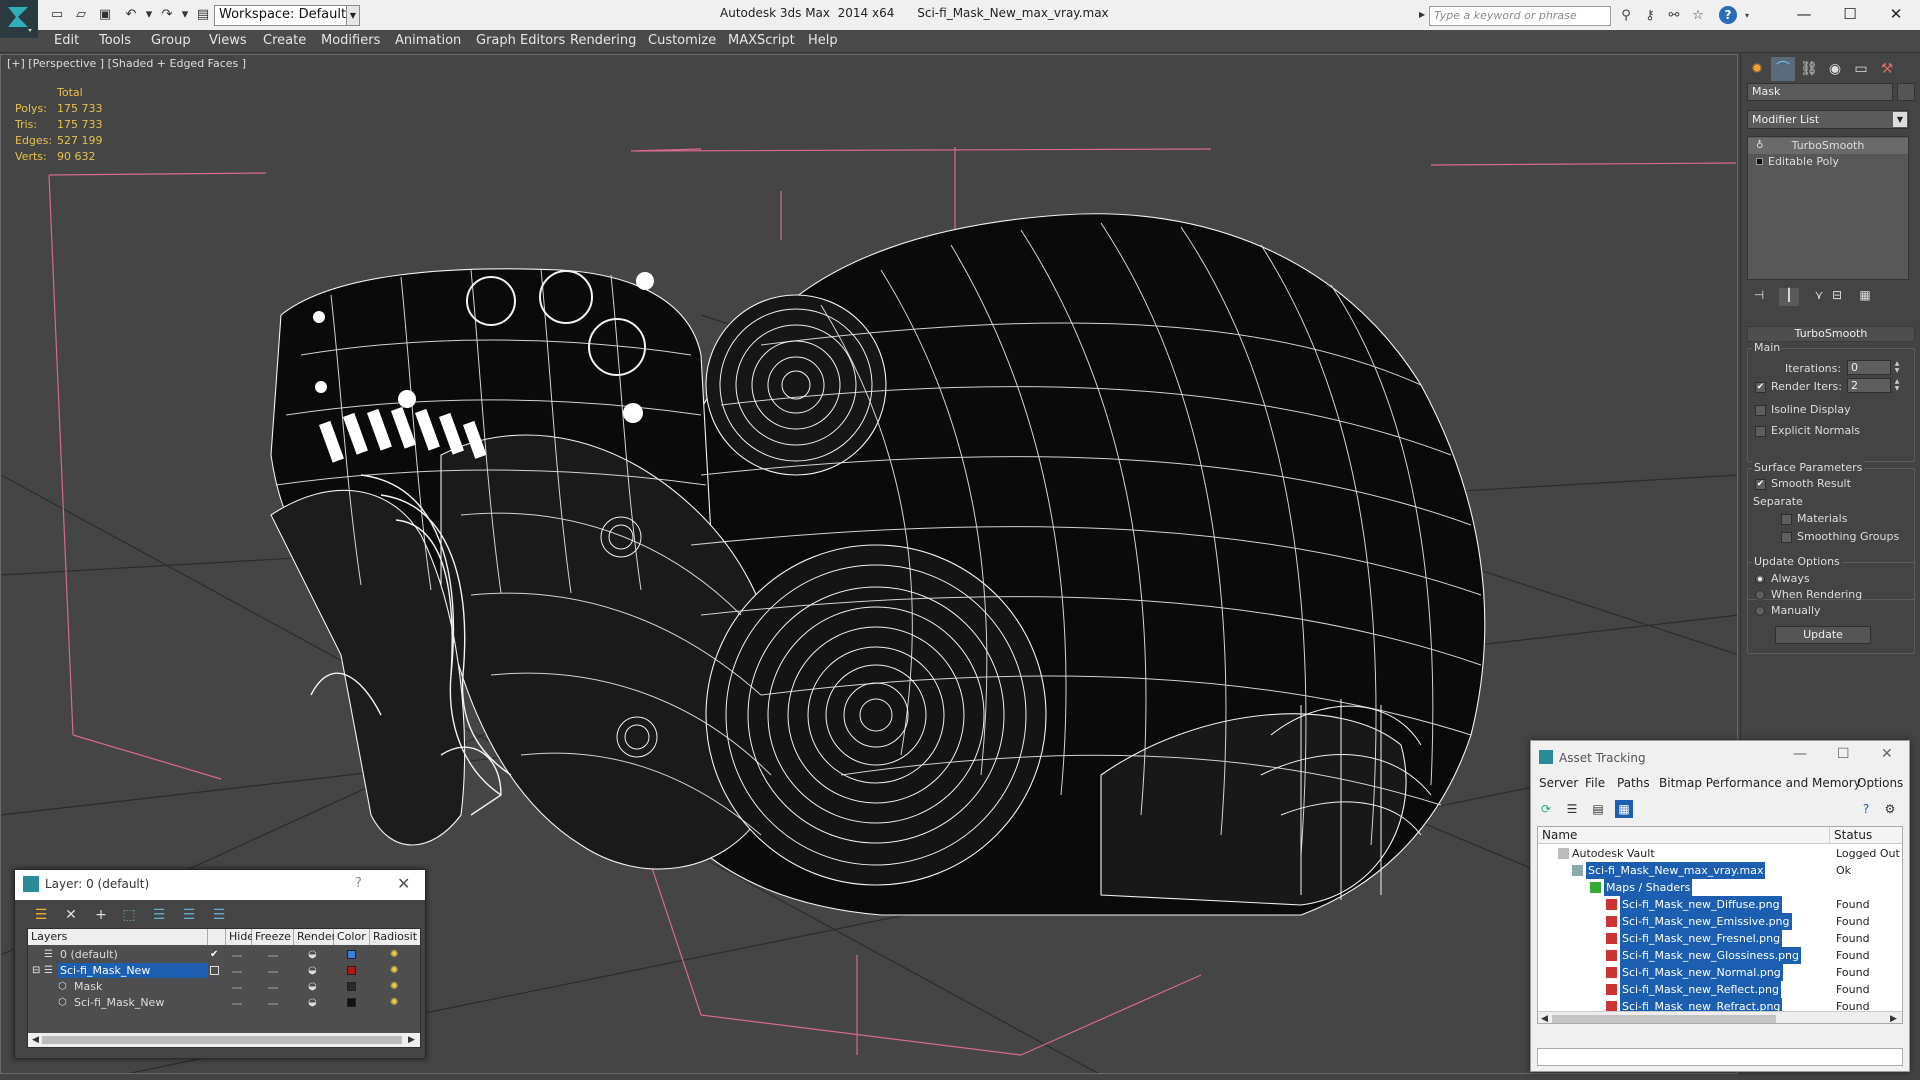  I want to click on new-file-icon: ▭, so click(57, 15).